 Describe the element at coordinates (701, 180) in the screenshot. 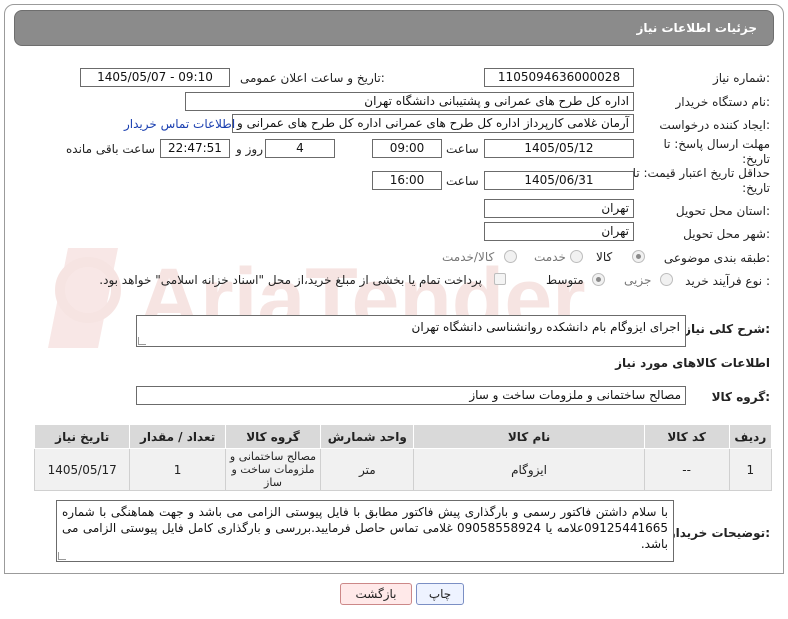

I see `validity-label: حداقل تاریخ اعتبار قیمت: تا تاریخ:` at that location.